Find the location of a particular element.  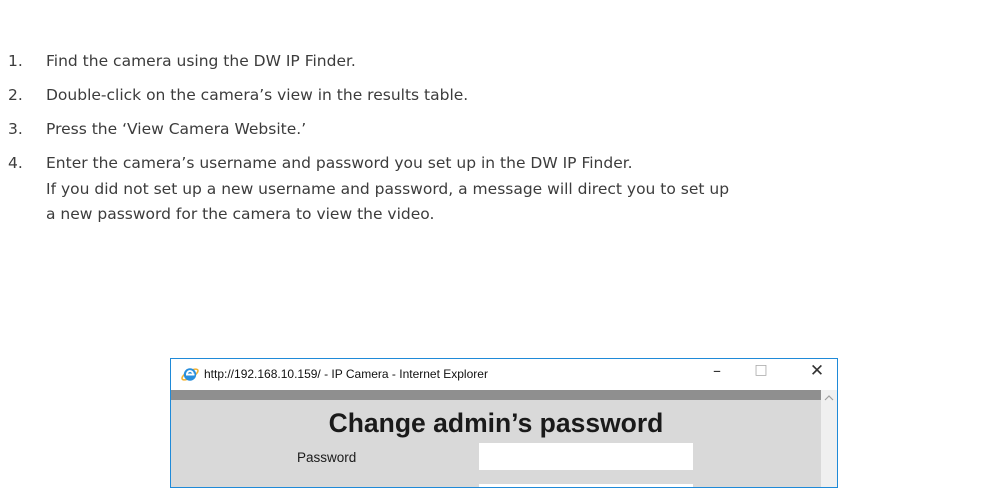

vertical-scrollbar is located at coordinates (829, 438).